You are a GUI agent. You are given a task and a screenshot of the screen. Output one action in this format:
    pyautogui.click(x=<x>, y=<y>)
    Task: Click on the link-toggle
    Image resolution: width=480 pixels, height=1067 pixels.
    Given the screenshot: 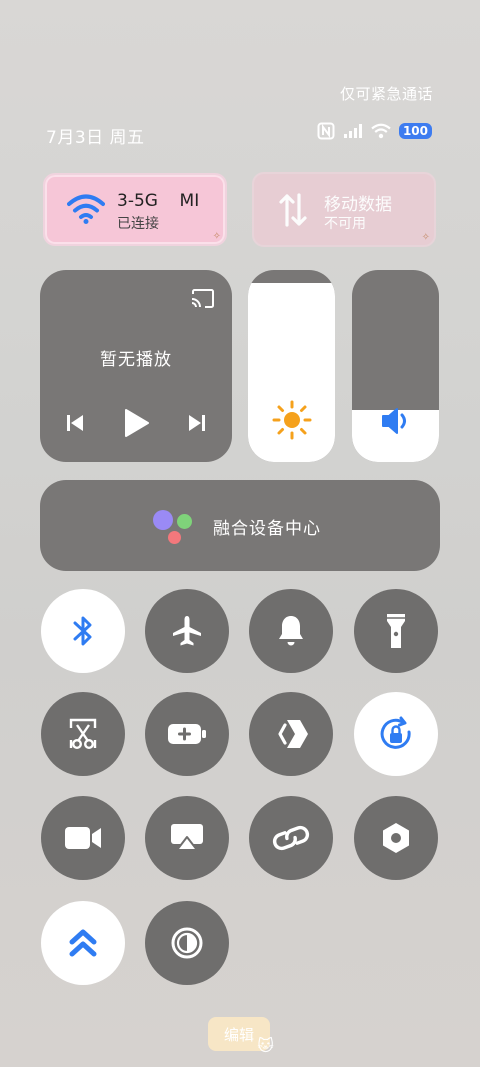 What is the action you would take?
    pyautogui.click(x=291, y=838)
    